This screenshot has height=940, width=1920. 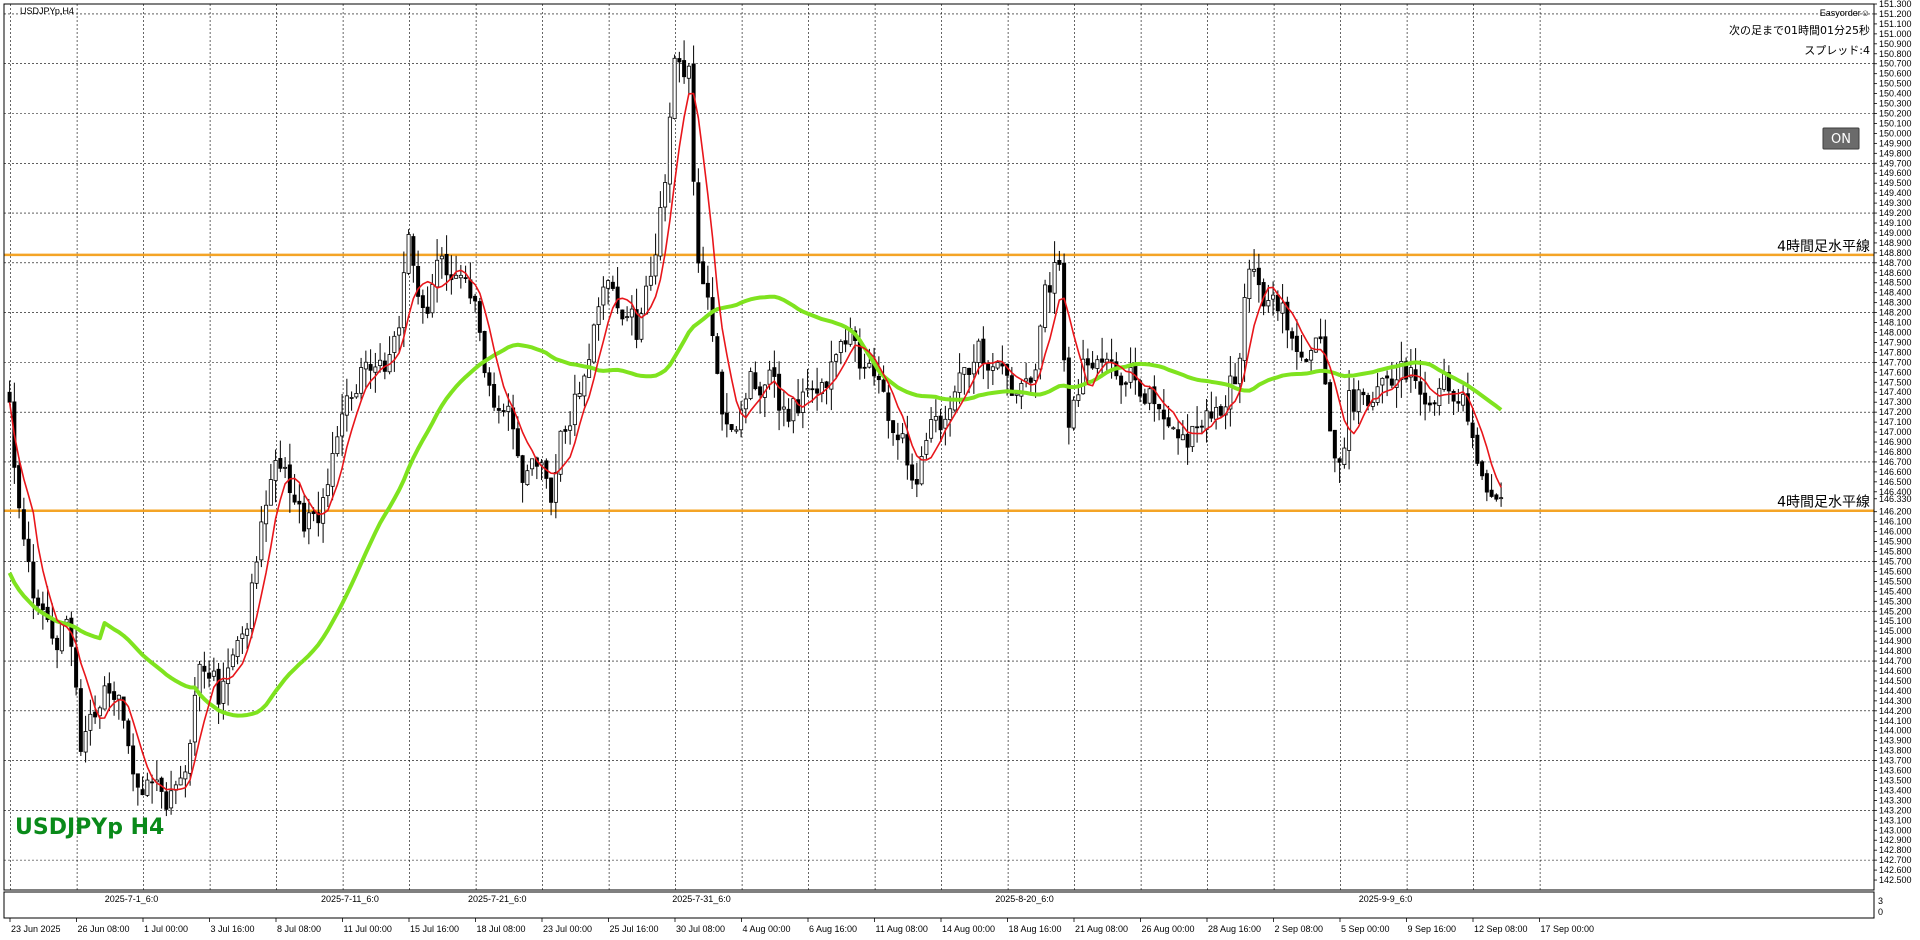 I want to click on symbol-timeframe-label: USDJPYp,H4, so click(x=47, y=11).